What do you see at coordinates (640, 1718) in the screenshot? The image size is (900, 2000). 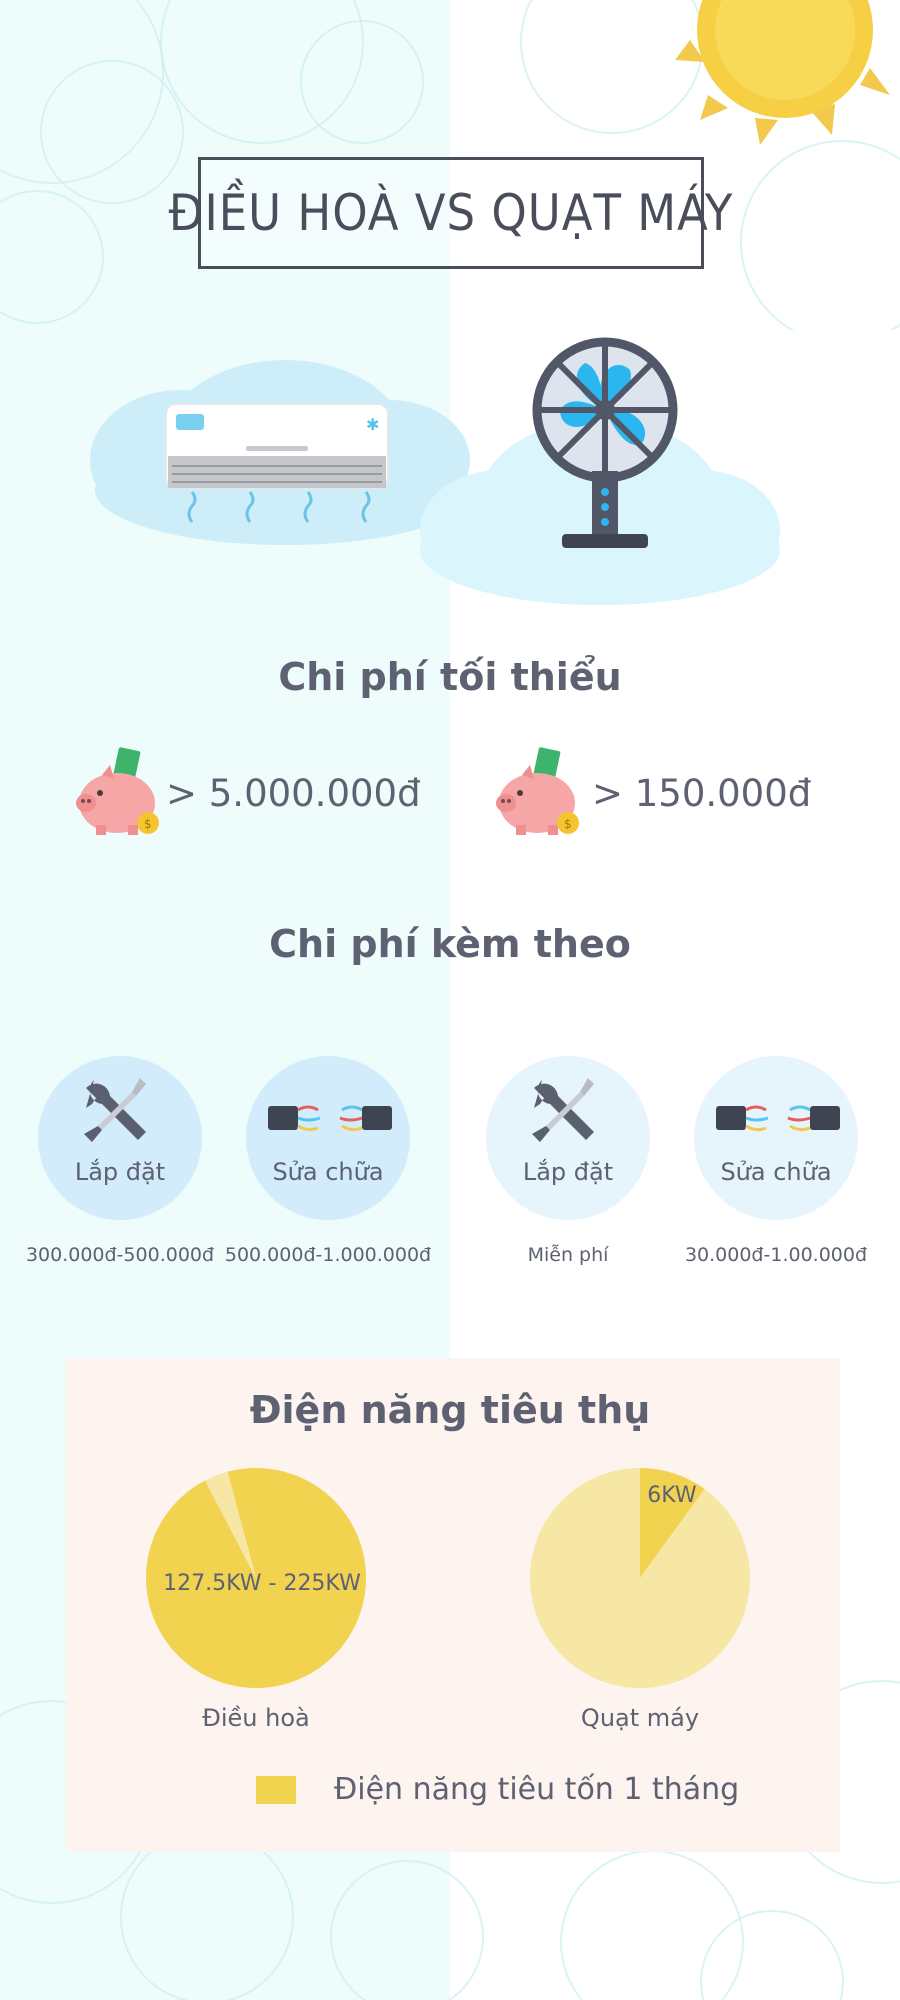 I see `pie-label-fan: Quạt máy` at bounding box center [640, 1718].